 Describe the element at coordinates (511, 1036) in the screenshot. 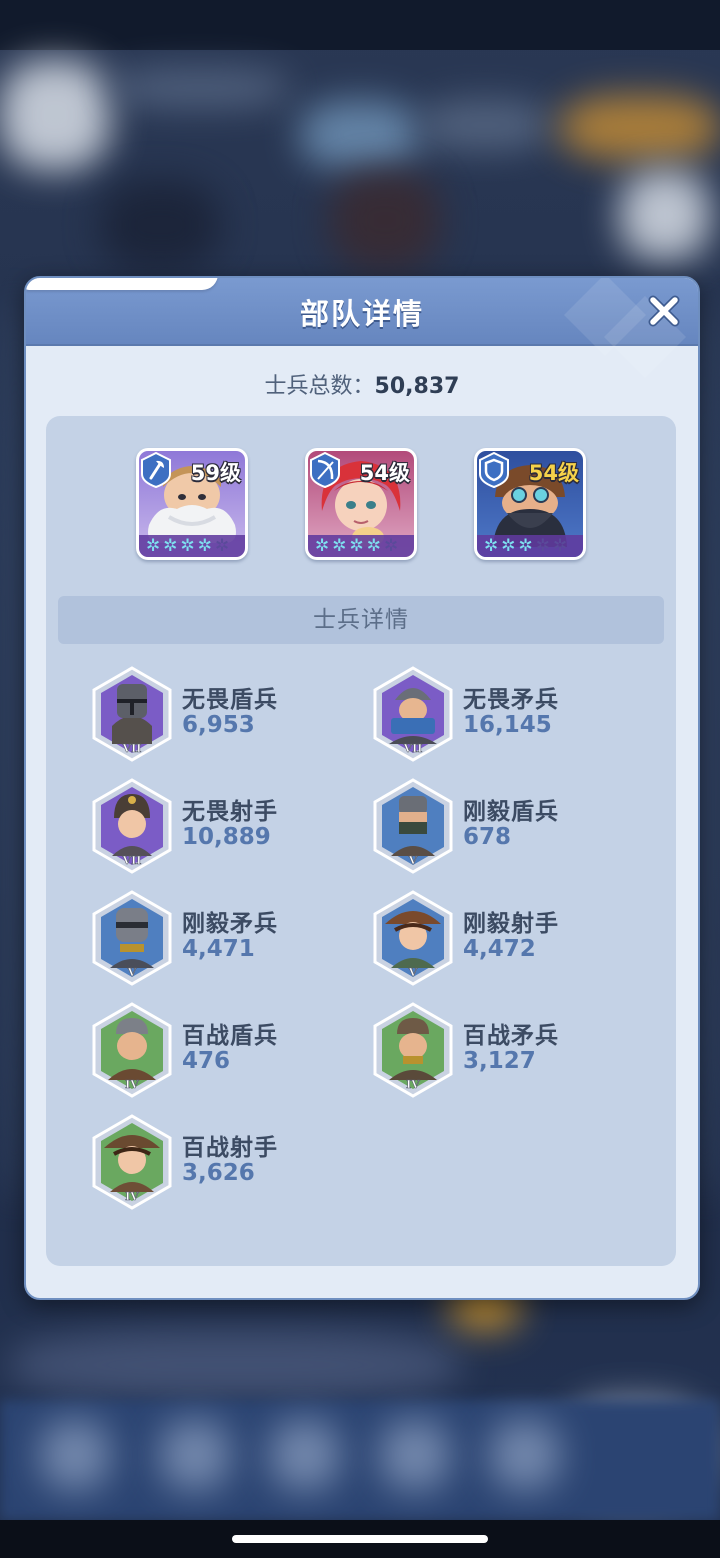

I see `troop-name: 百战矛兵` at that location.